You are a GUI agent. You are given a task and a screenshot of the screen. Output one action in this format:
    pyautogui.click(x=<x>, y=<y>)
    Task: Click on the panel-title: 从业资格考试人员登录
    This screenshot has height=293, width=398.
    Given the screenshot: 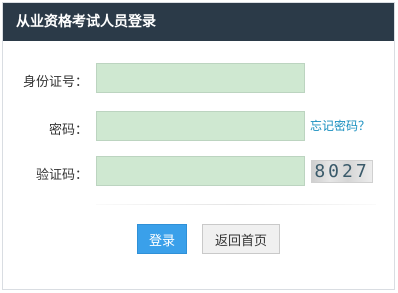 What is the action you would take?
    pyautogui.click(x=198, y=22)
    